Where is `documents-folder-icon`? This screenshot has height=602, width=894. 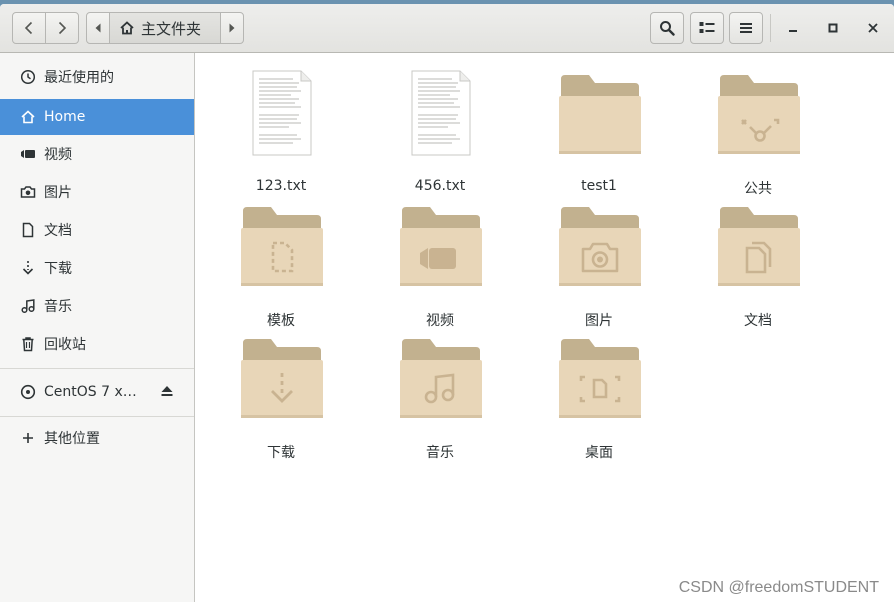 documents-folder-icon is located at coordinates (759, 246).